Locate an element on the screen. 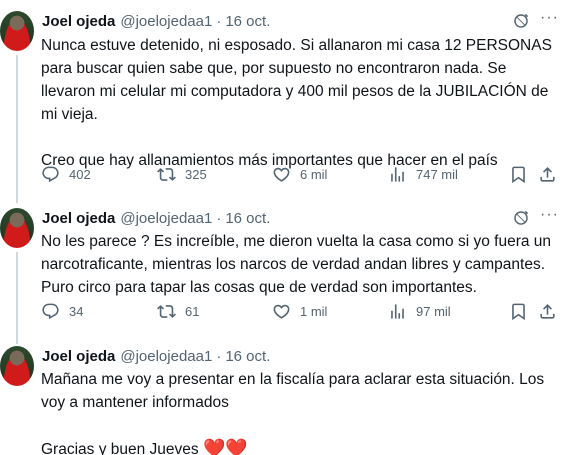 This screenshot has width=572, height=455. views-button: 97 mil is located at coordinates (419, 311).